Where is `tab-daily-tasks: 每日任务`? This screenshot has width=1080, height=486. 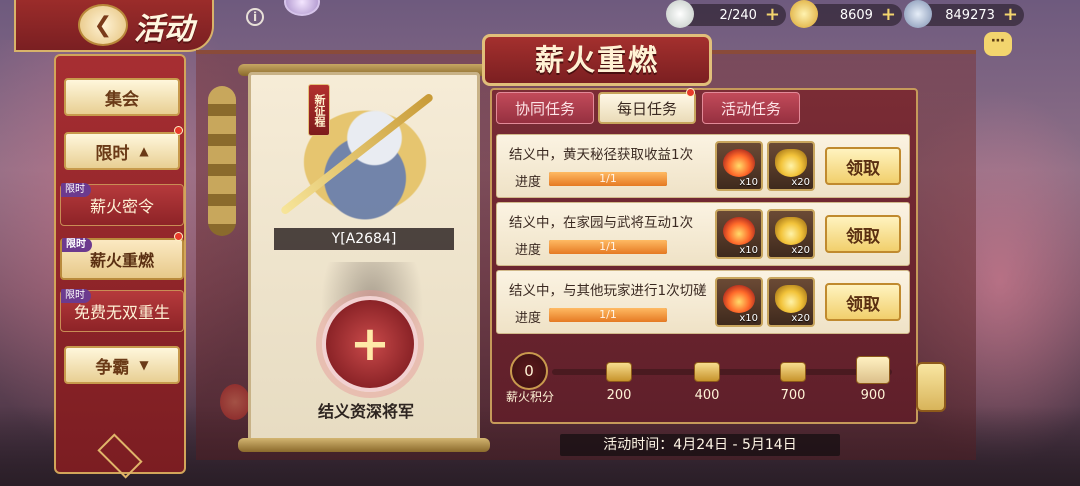
tab-daily-tasks: 每日任务 is located at coordinates (647, 108).